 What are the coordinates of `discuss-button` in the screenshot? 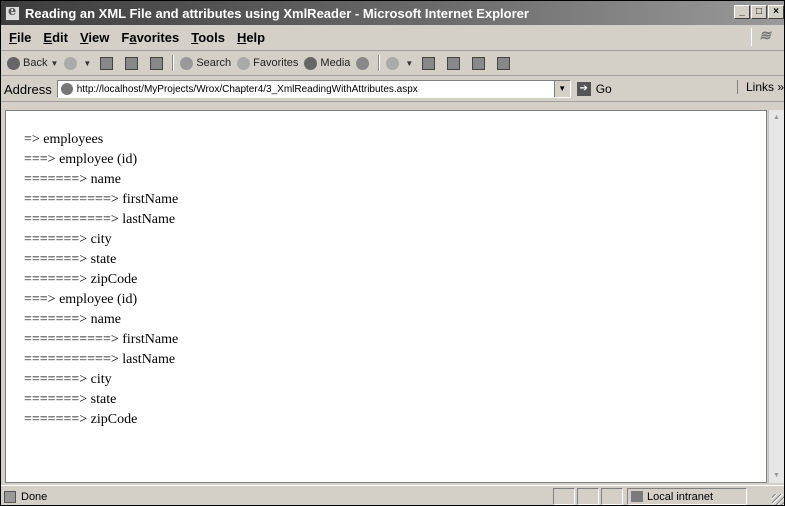 It's located at (478, 63).